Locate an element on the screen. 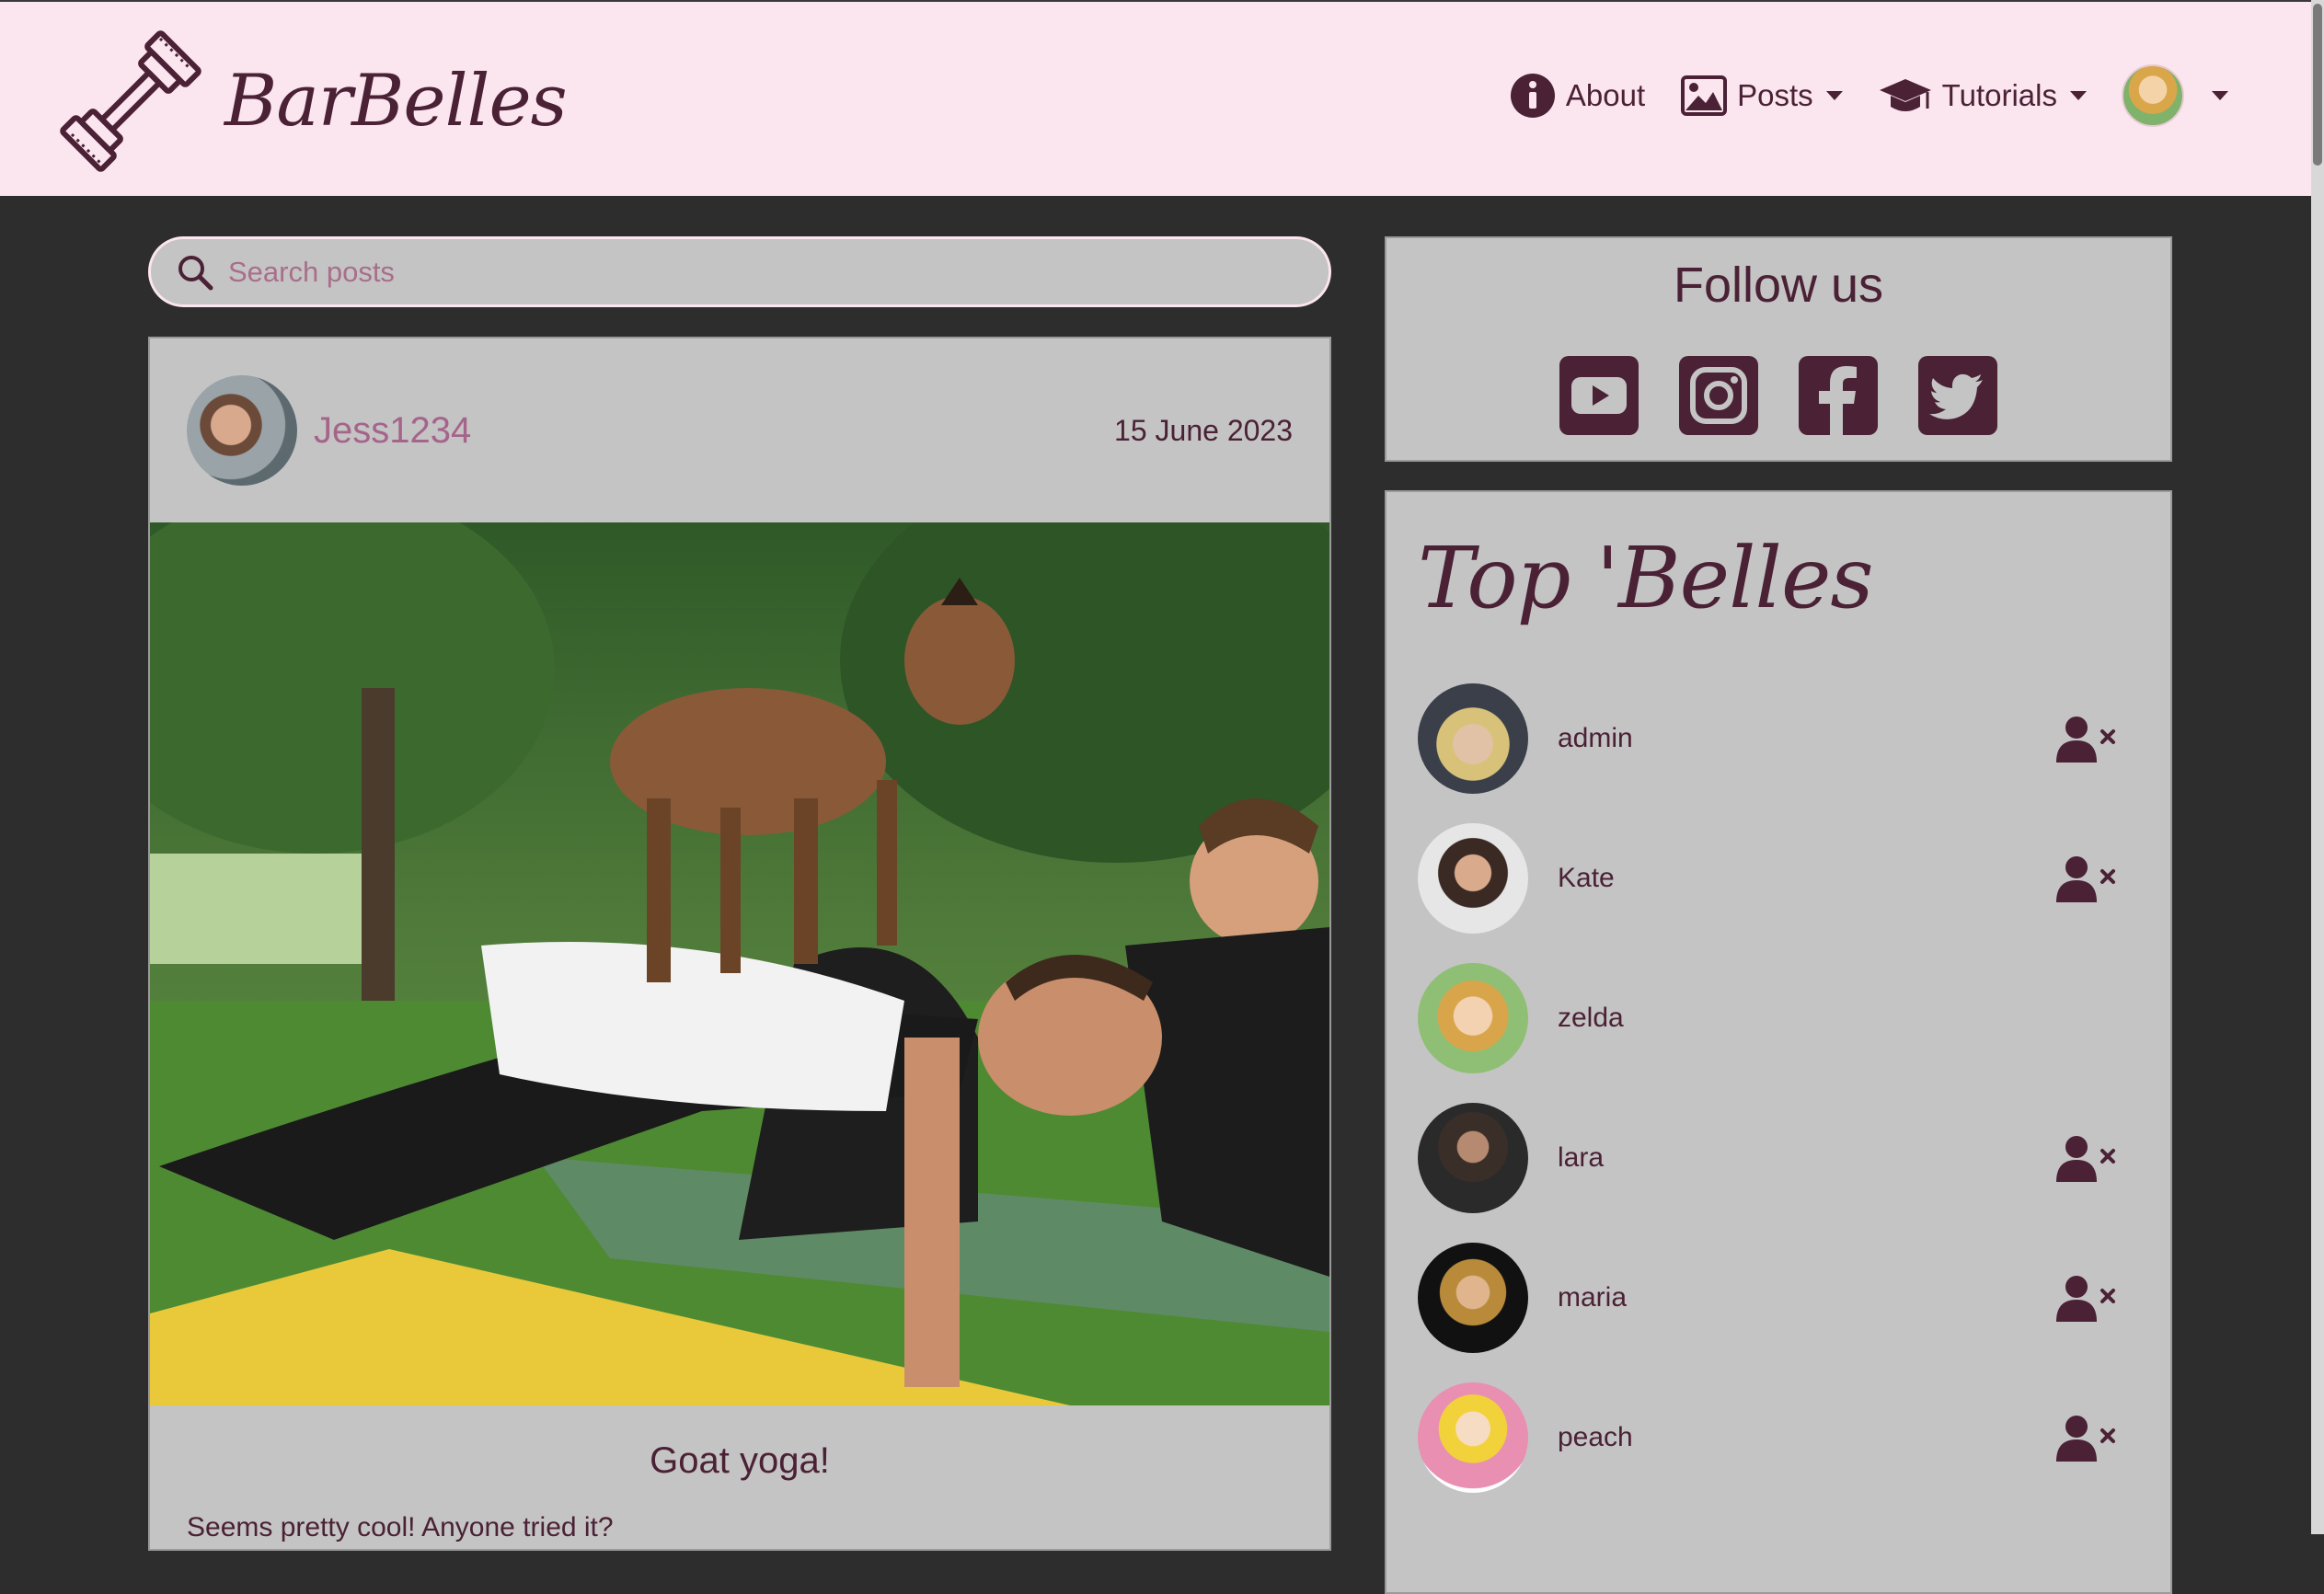 This screenshot has width=2324, height=1594. belle-name: Kate is located at coordinates (1807, 878).